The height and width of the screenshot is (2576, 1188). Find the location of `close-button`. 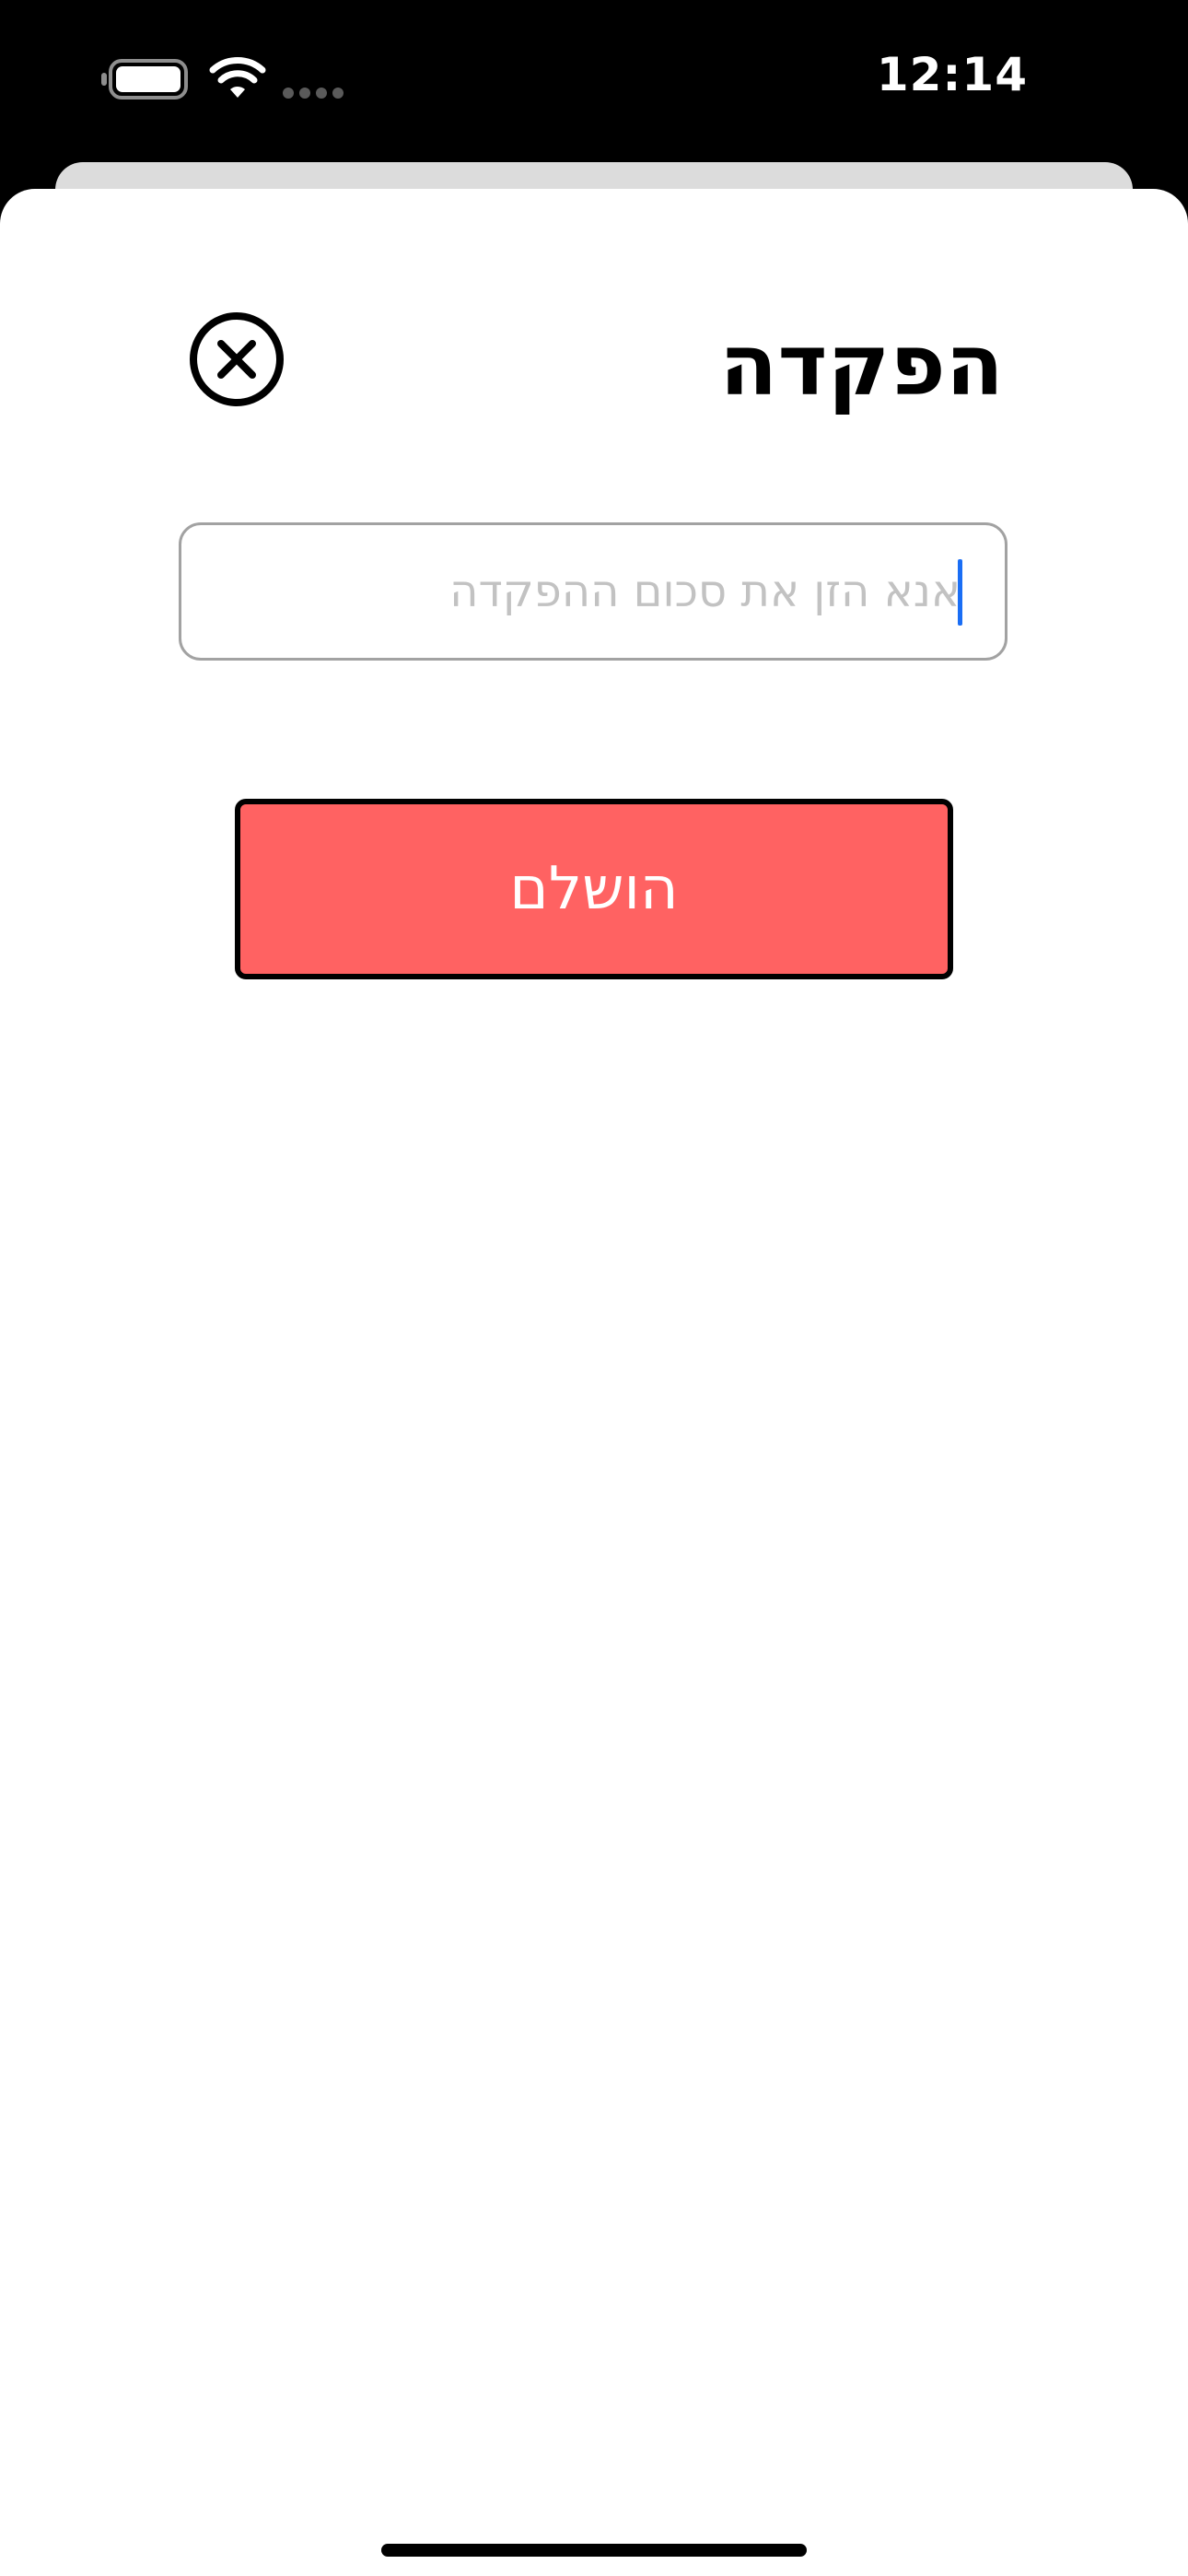

close-button is located at coordinates (236, 359).